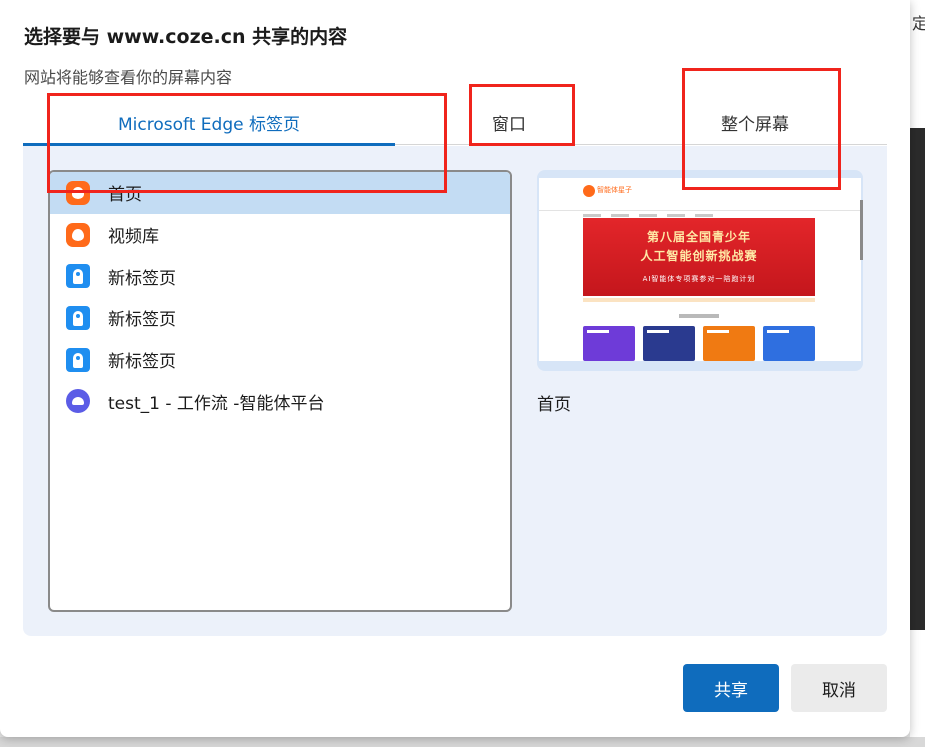 Image resolution: width=925 pixels, height=747 pixels. I want to click on cancel-button: 取消, so click(839, 688).